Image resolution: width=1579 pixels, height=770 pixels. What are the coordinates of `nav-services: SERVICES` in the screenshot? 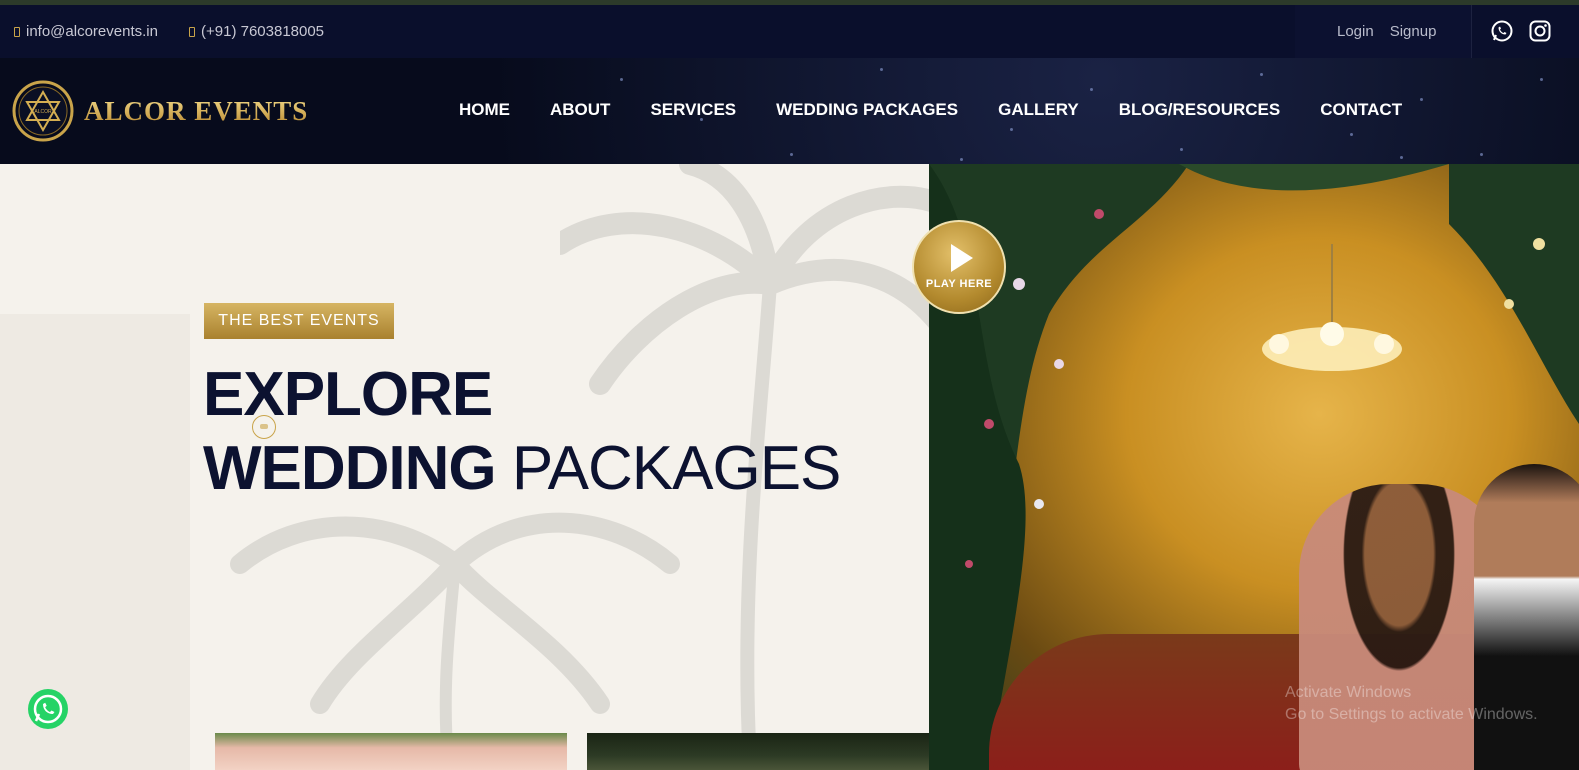 It's located at (693, 110).